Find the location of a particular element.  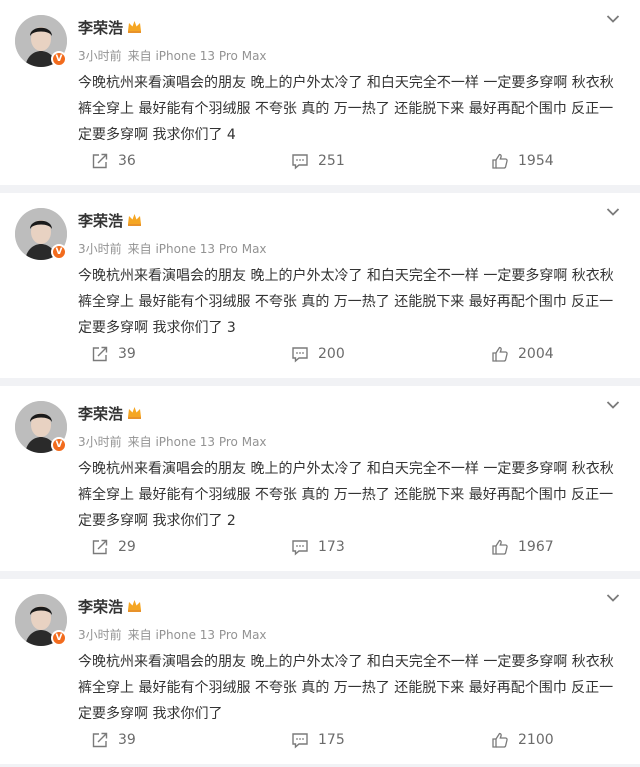

comment-button: 251 is located at coordinates (318, 161).